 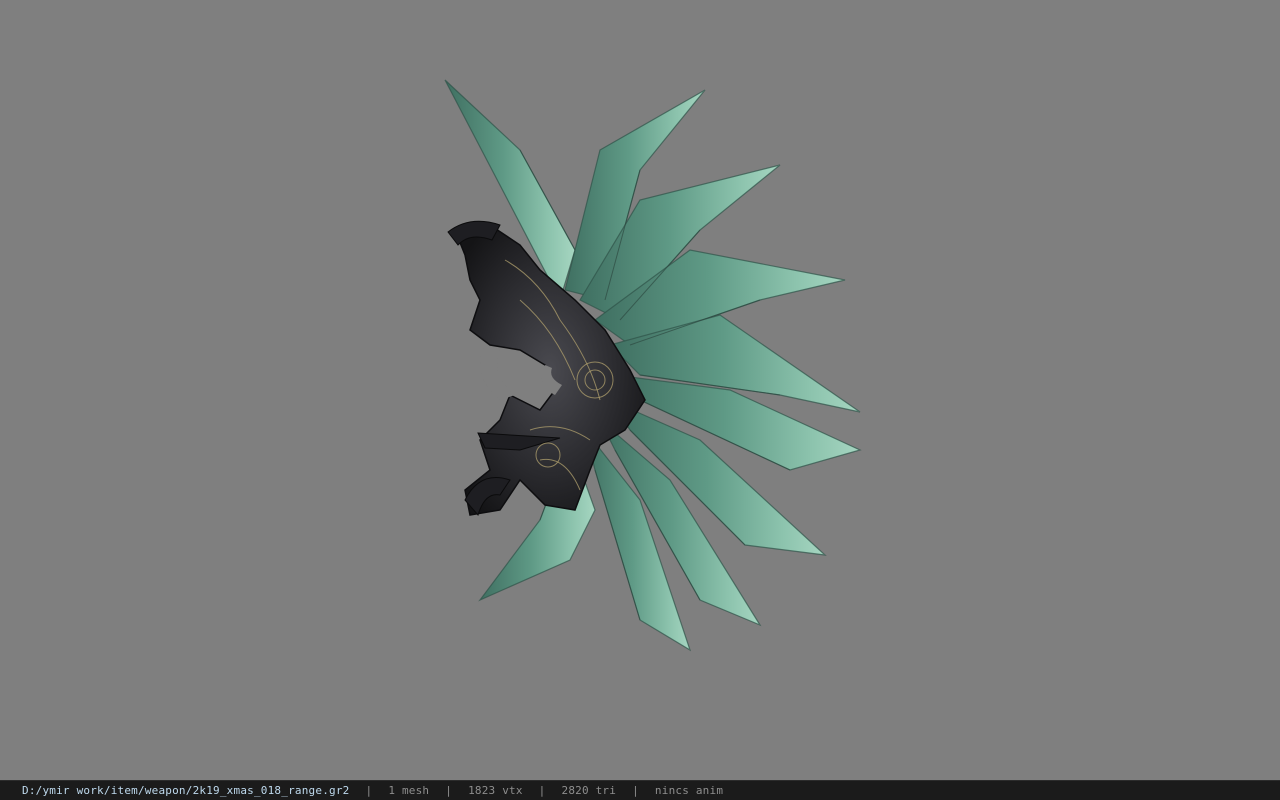 I want to click on vertex-count: 1823 vtx, so click(x=495, y=790).